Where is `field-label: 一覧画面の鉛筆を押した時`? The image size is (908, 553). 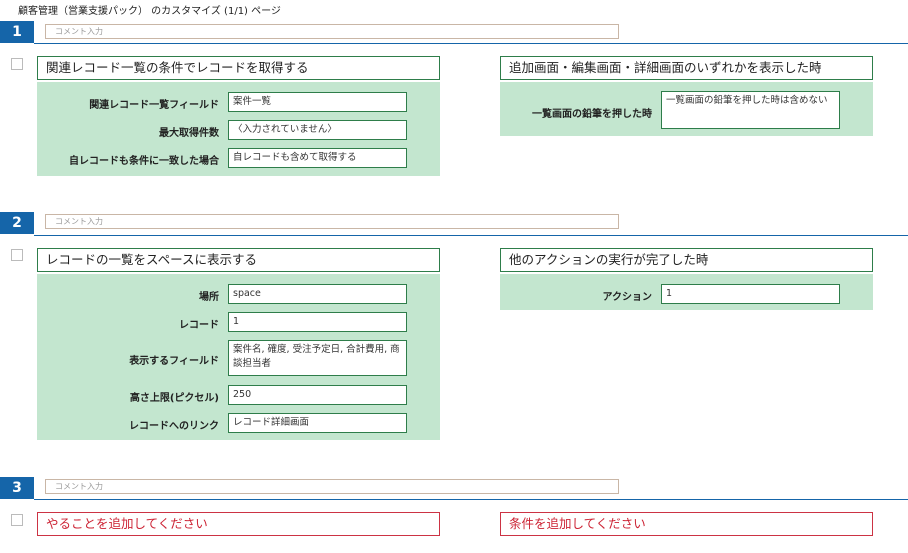 field-label: 一覧画面の鉛筆を押した時 is located at coordinates (592, 114).